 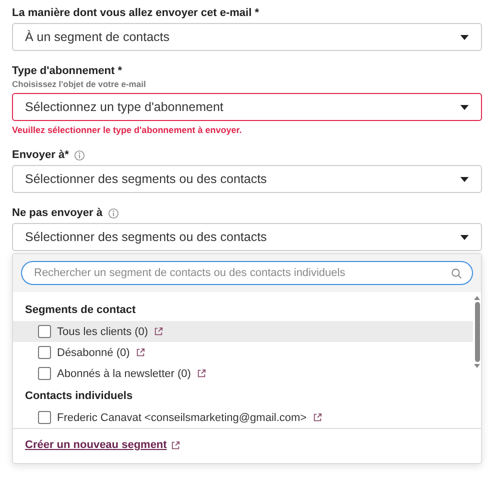 What do you see at coordinates (247, 107) in the screenshot?
I see `select-dropdown: Sélectionnez un type d'abonnement` at bounding box center [247, 107].